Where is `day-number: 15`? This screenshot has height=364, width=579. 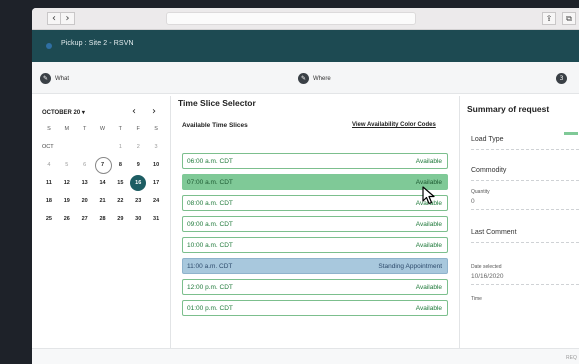
day-number: 15 is located at coordinates (120, 183).